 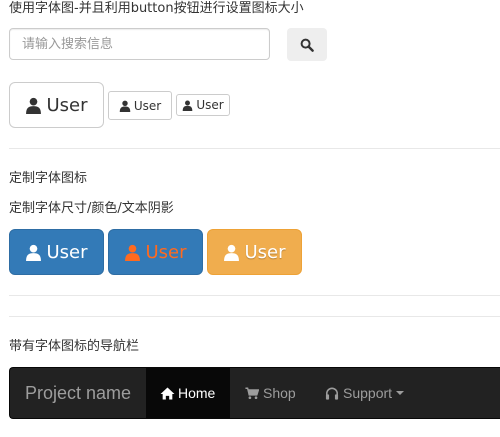 I want to click on search-button, so click(x=307, y=44).